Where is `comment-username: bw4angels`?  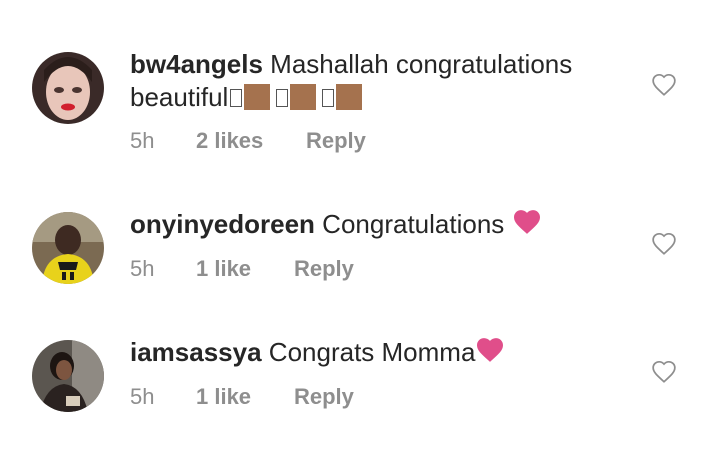
comment-username: bw4angels is located at coordinates (196, 64).